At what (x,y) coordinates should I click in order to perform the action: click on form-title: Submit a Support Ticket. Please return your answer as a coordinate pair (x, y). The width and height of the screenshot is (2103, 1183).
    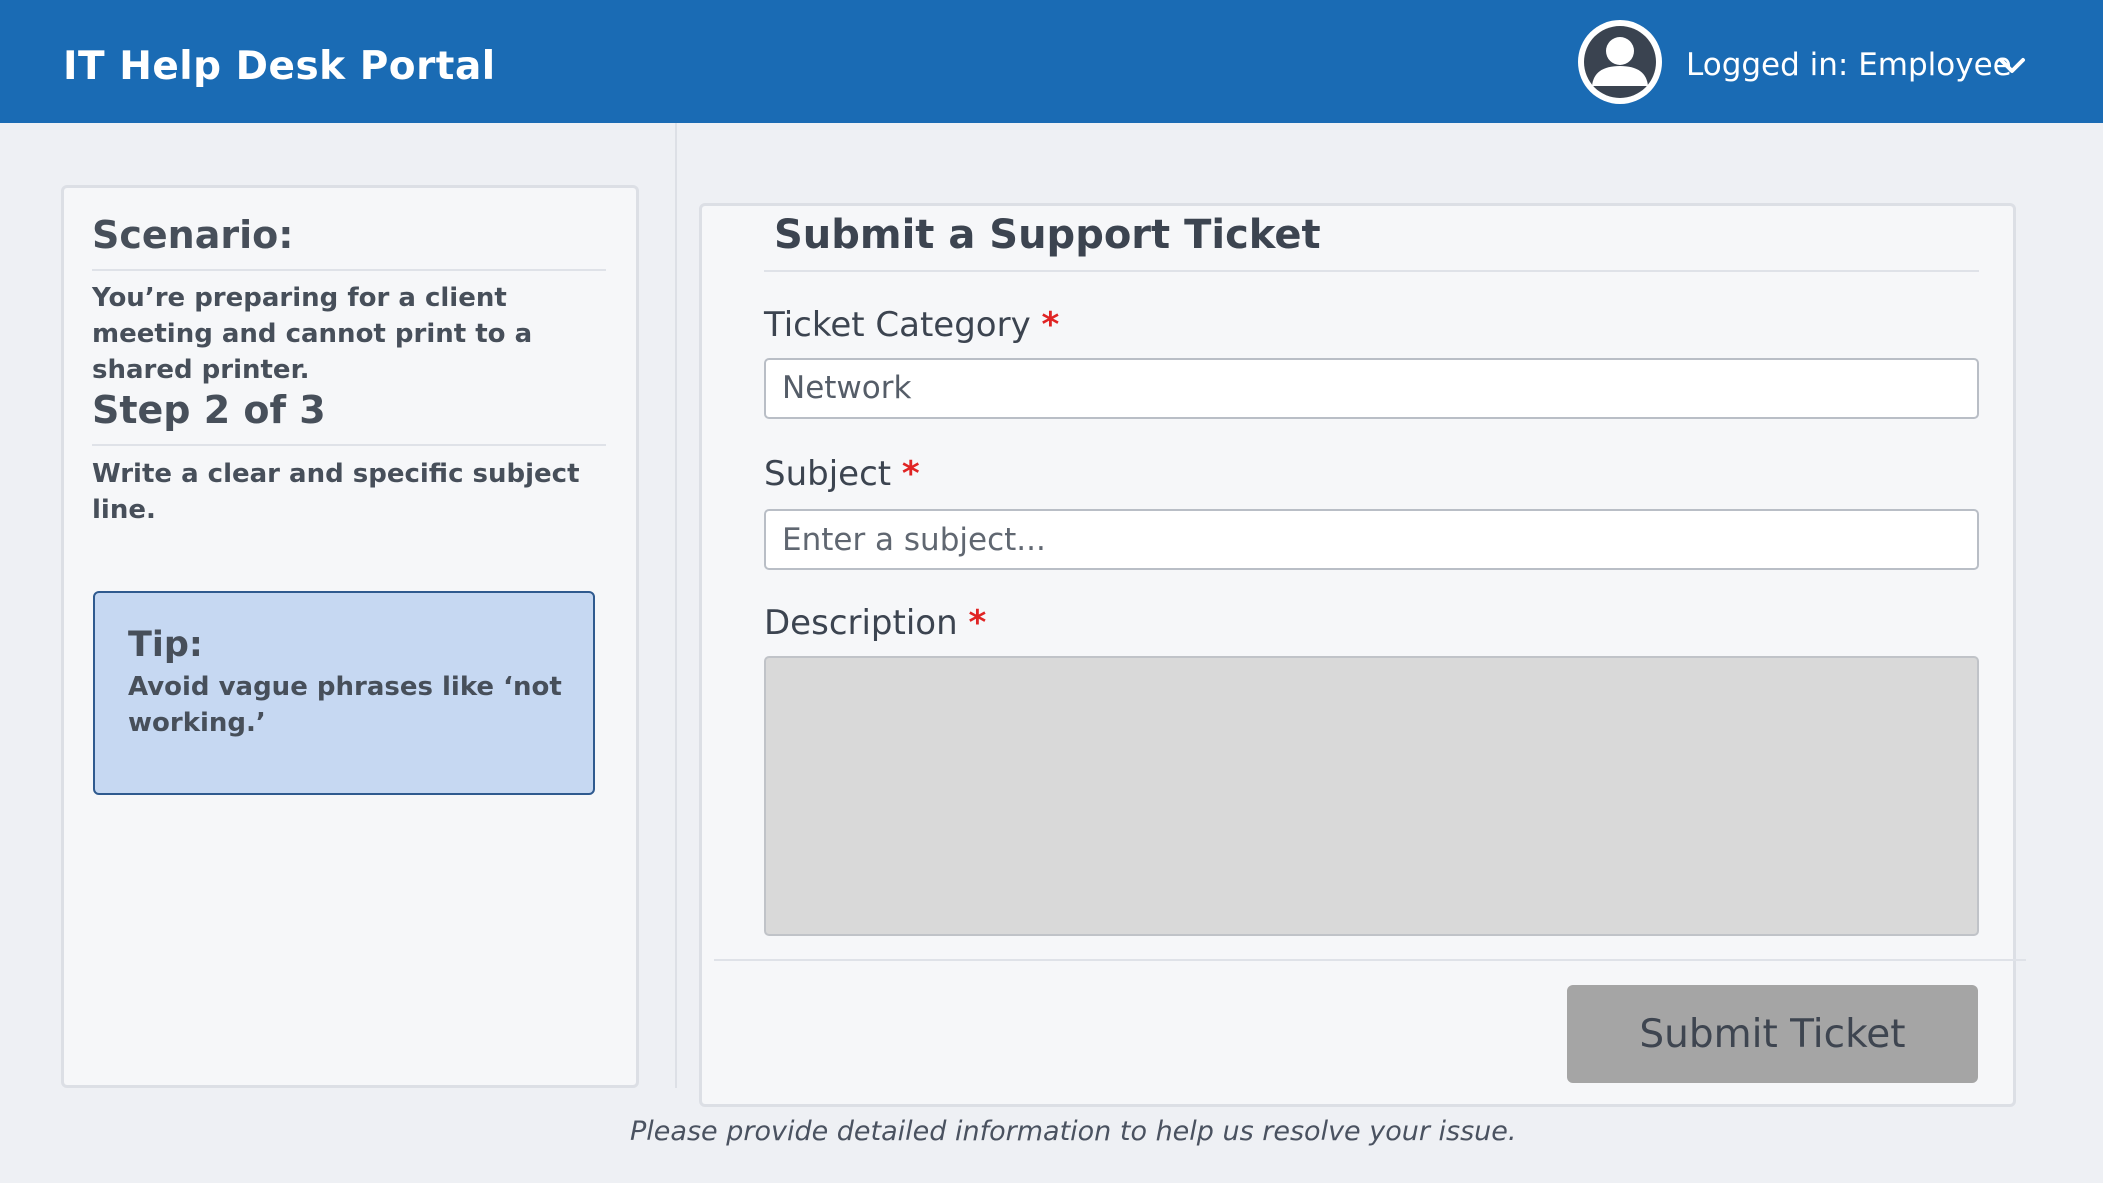
    Looking at the image, I should click on (1047, 235).